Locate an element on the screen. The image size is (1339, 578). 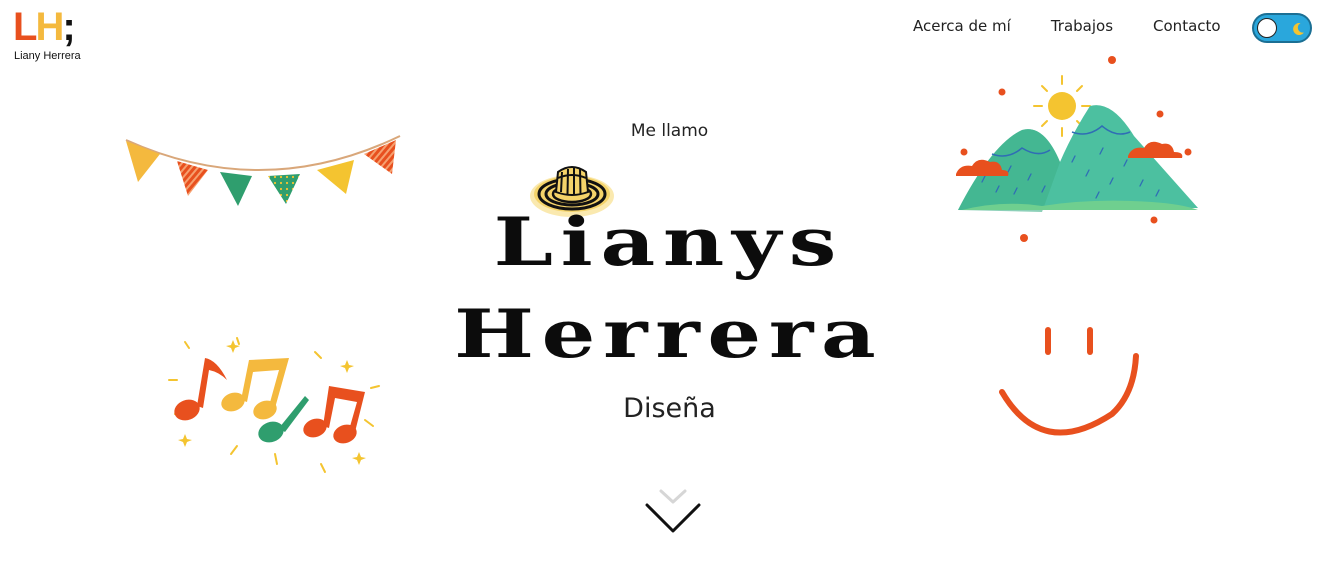
logo-semicolon: ; is located at coordinates (68, 27).